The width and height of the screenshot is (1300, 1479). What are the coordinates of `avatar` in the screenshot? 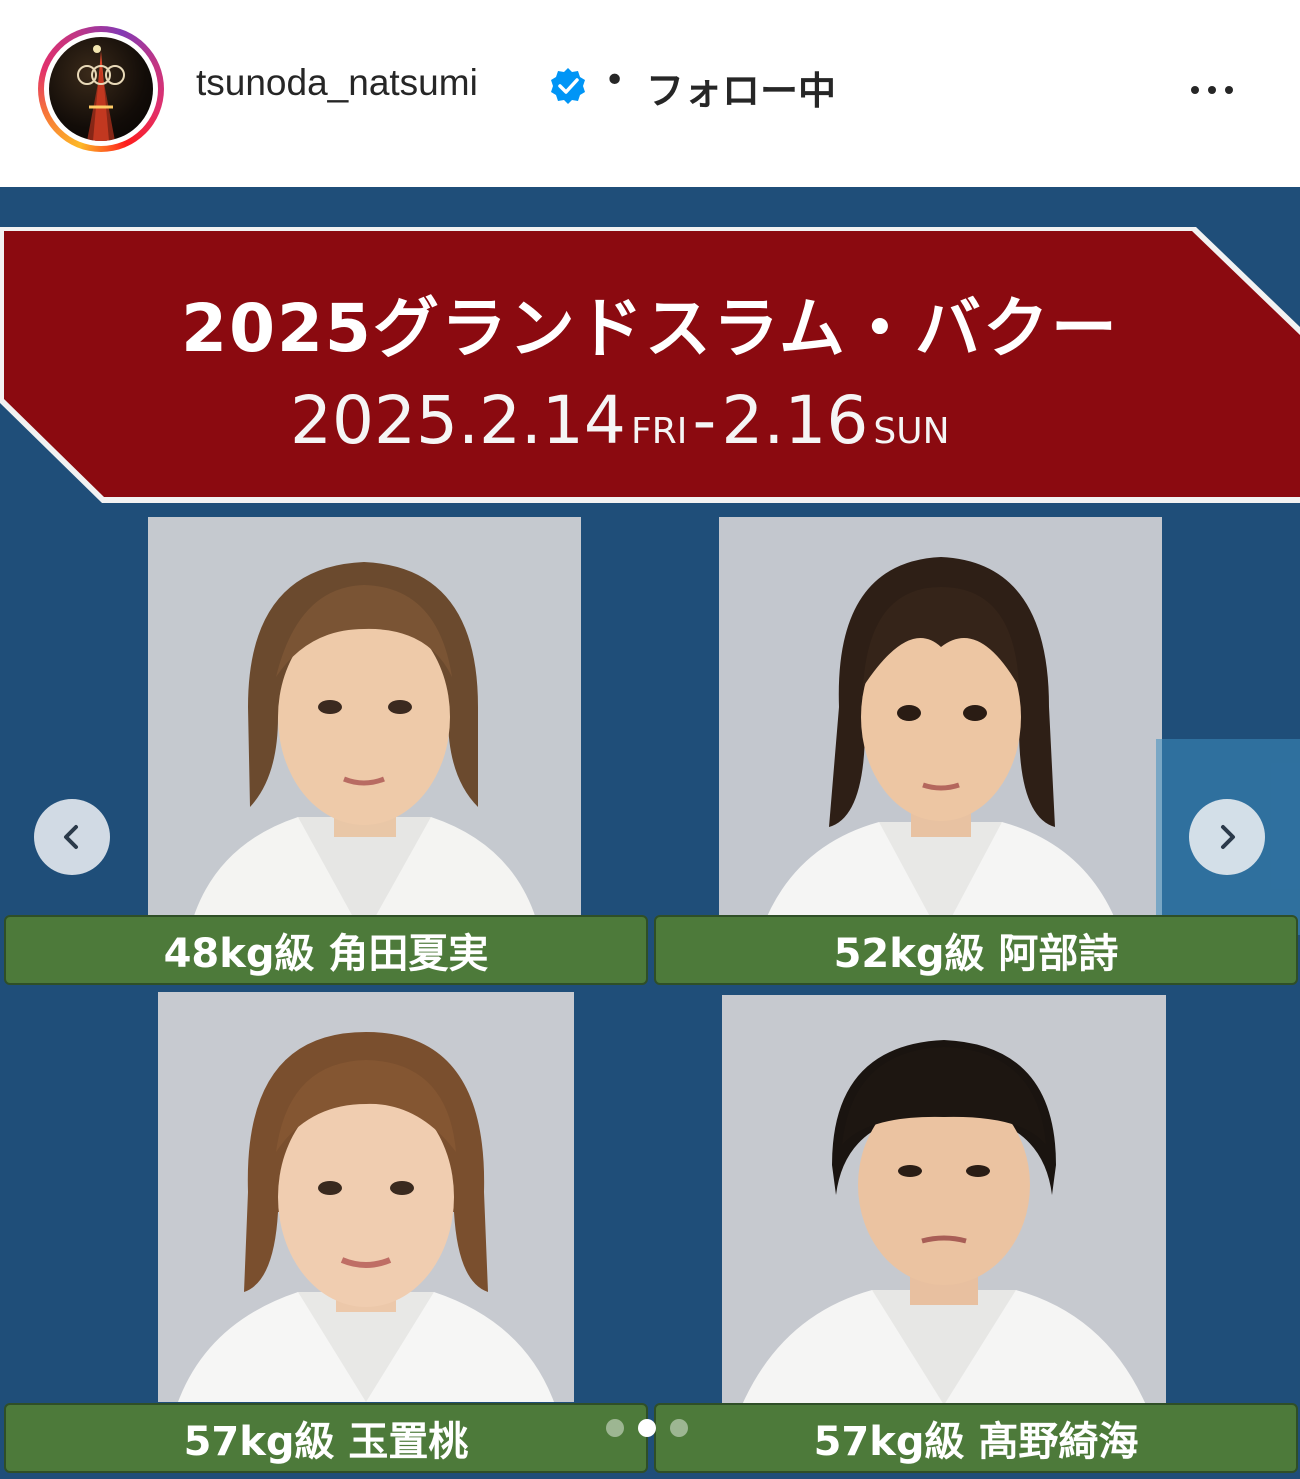 It's located at (101, 89).